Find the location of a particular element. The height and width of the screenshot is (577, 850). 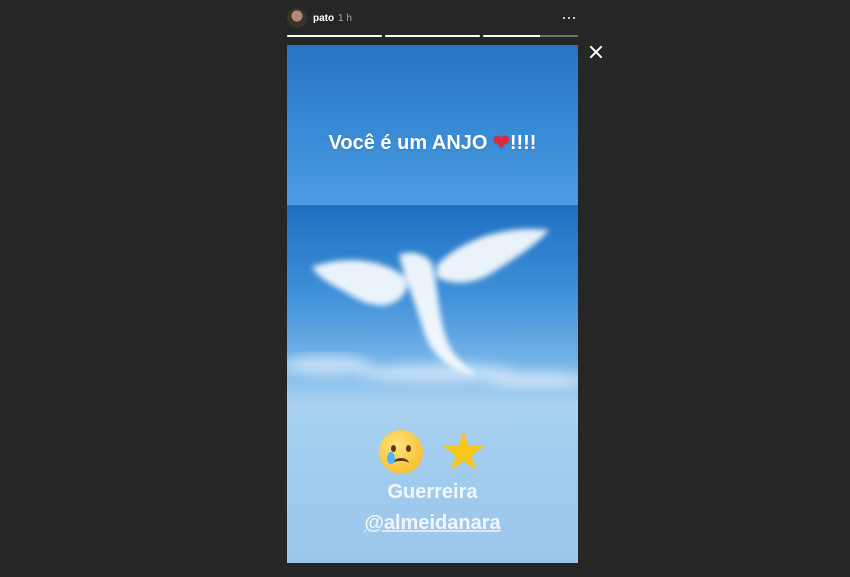

headline-exclamations: !!!! is located at coordinates (523, 143).